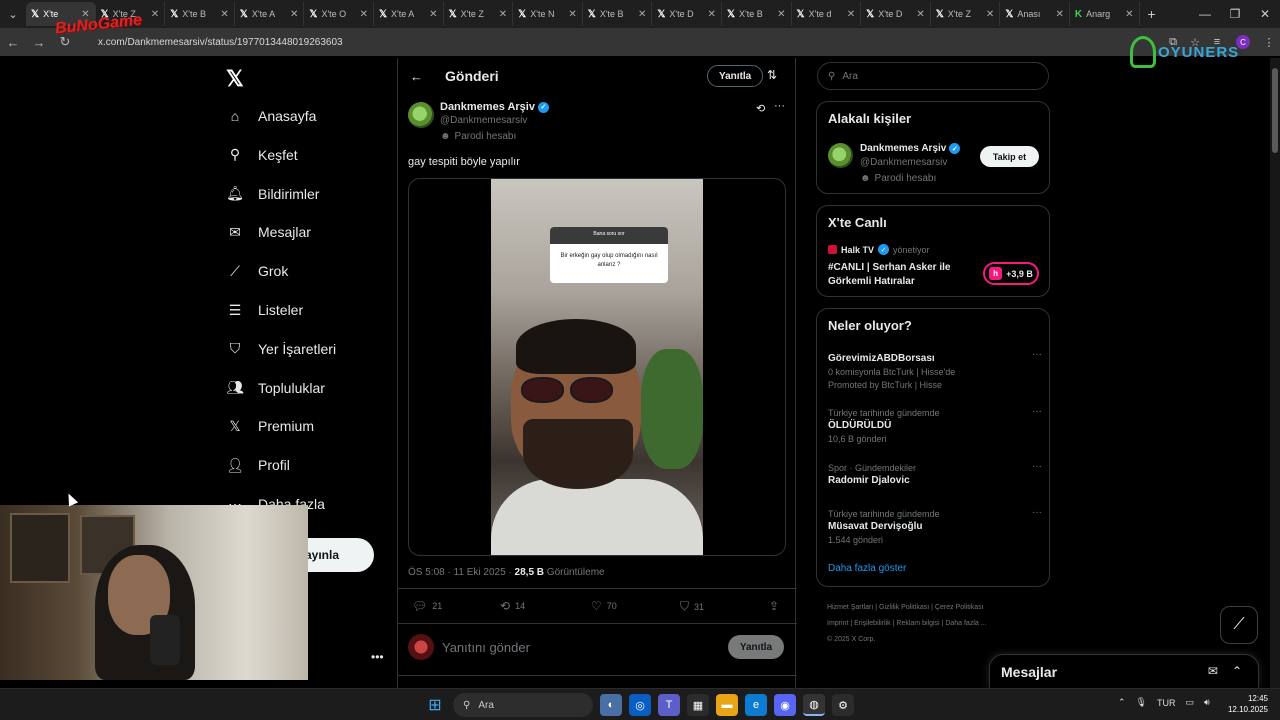  What do you see at coordinates (604, 606) in the screenshot?
I see `like-action: ♡ 70` at bounding box center [604, 606].